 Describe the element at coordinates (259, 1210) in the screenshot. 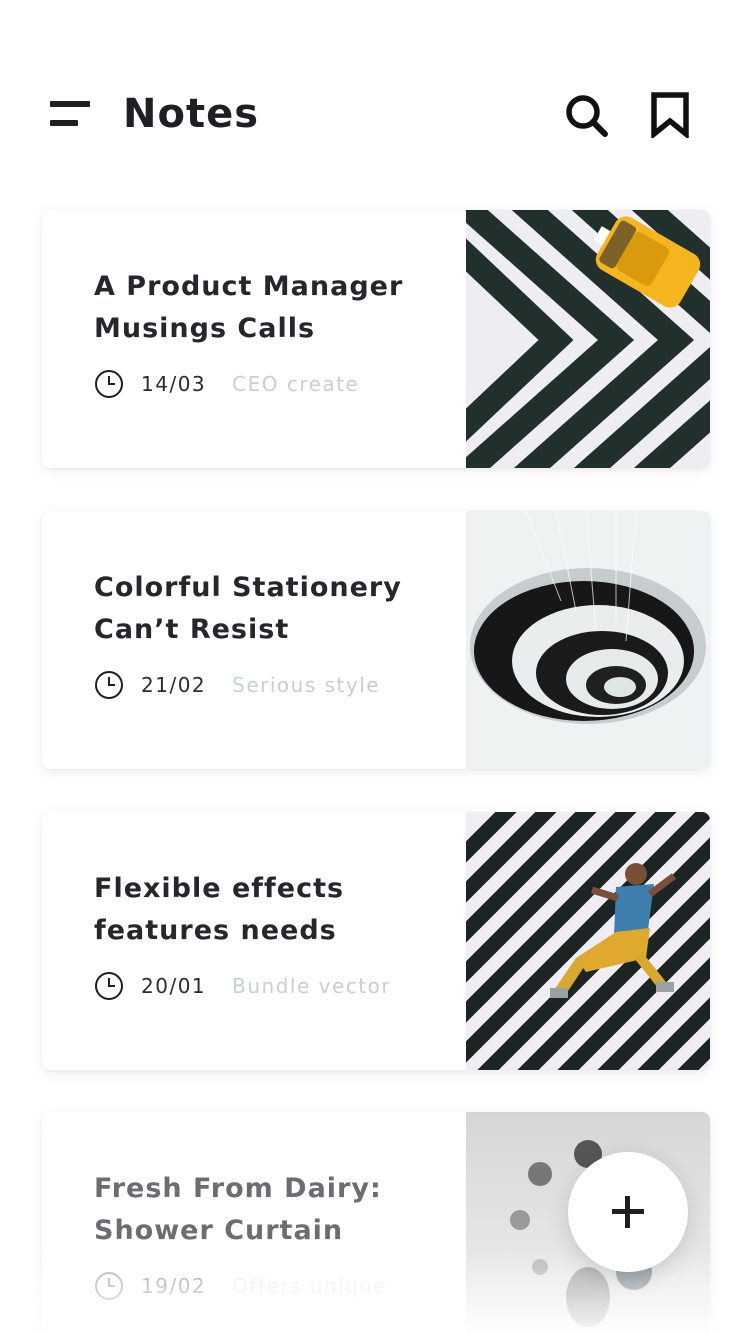

I see `note-title: Fresh From Dairy: Shower Curtain` at that location.